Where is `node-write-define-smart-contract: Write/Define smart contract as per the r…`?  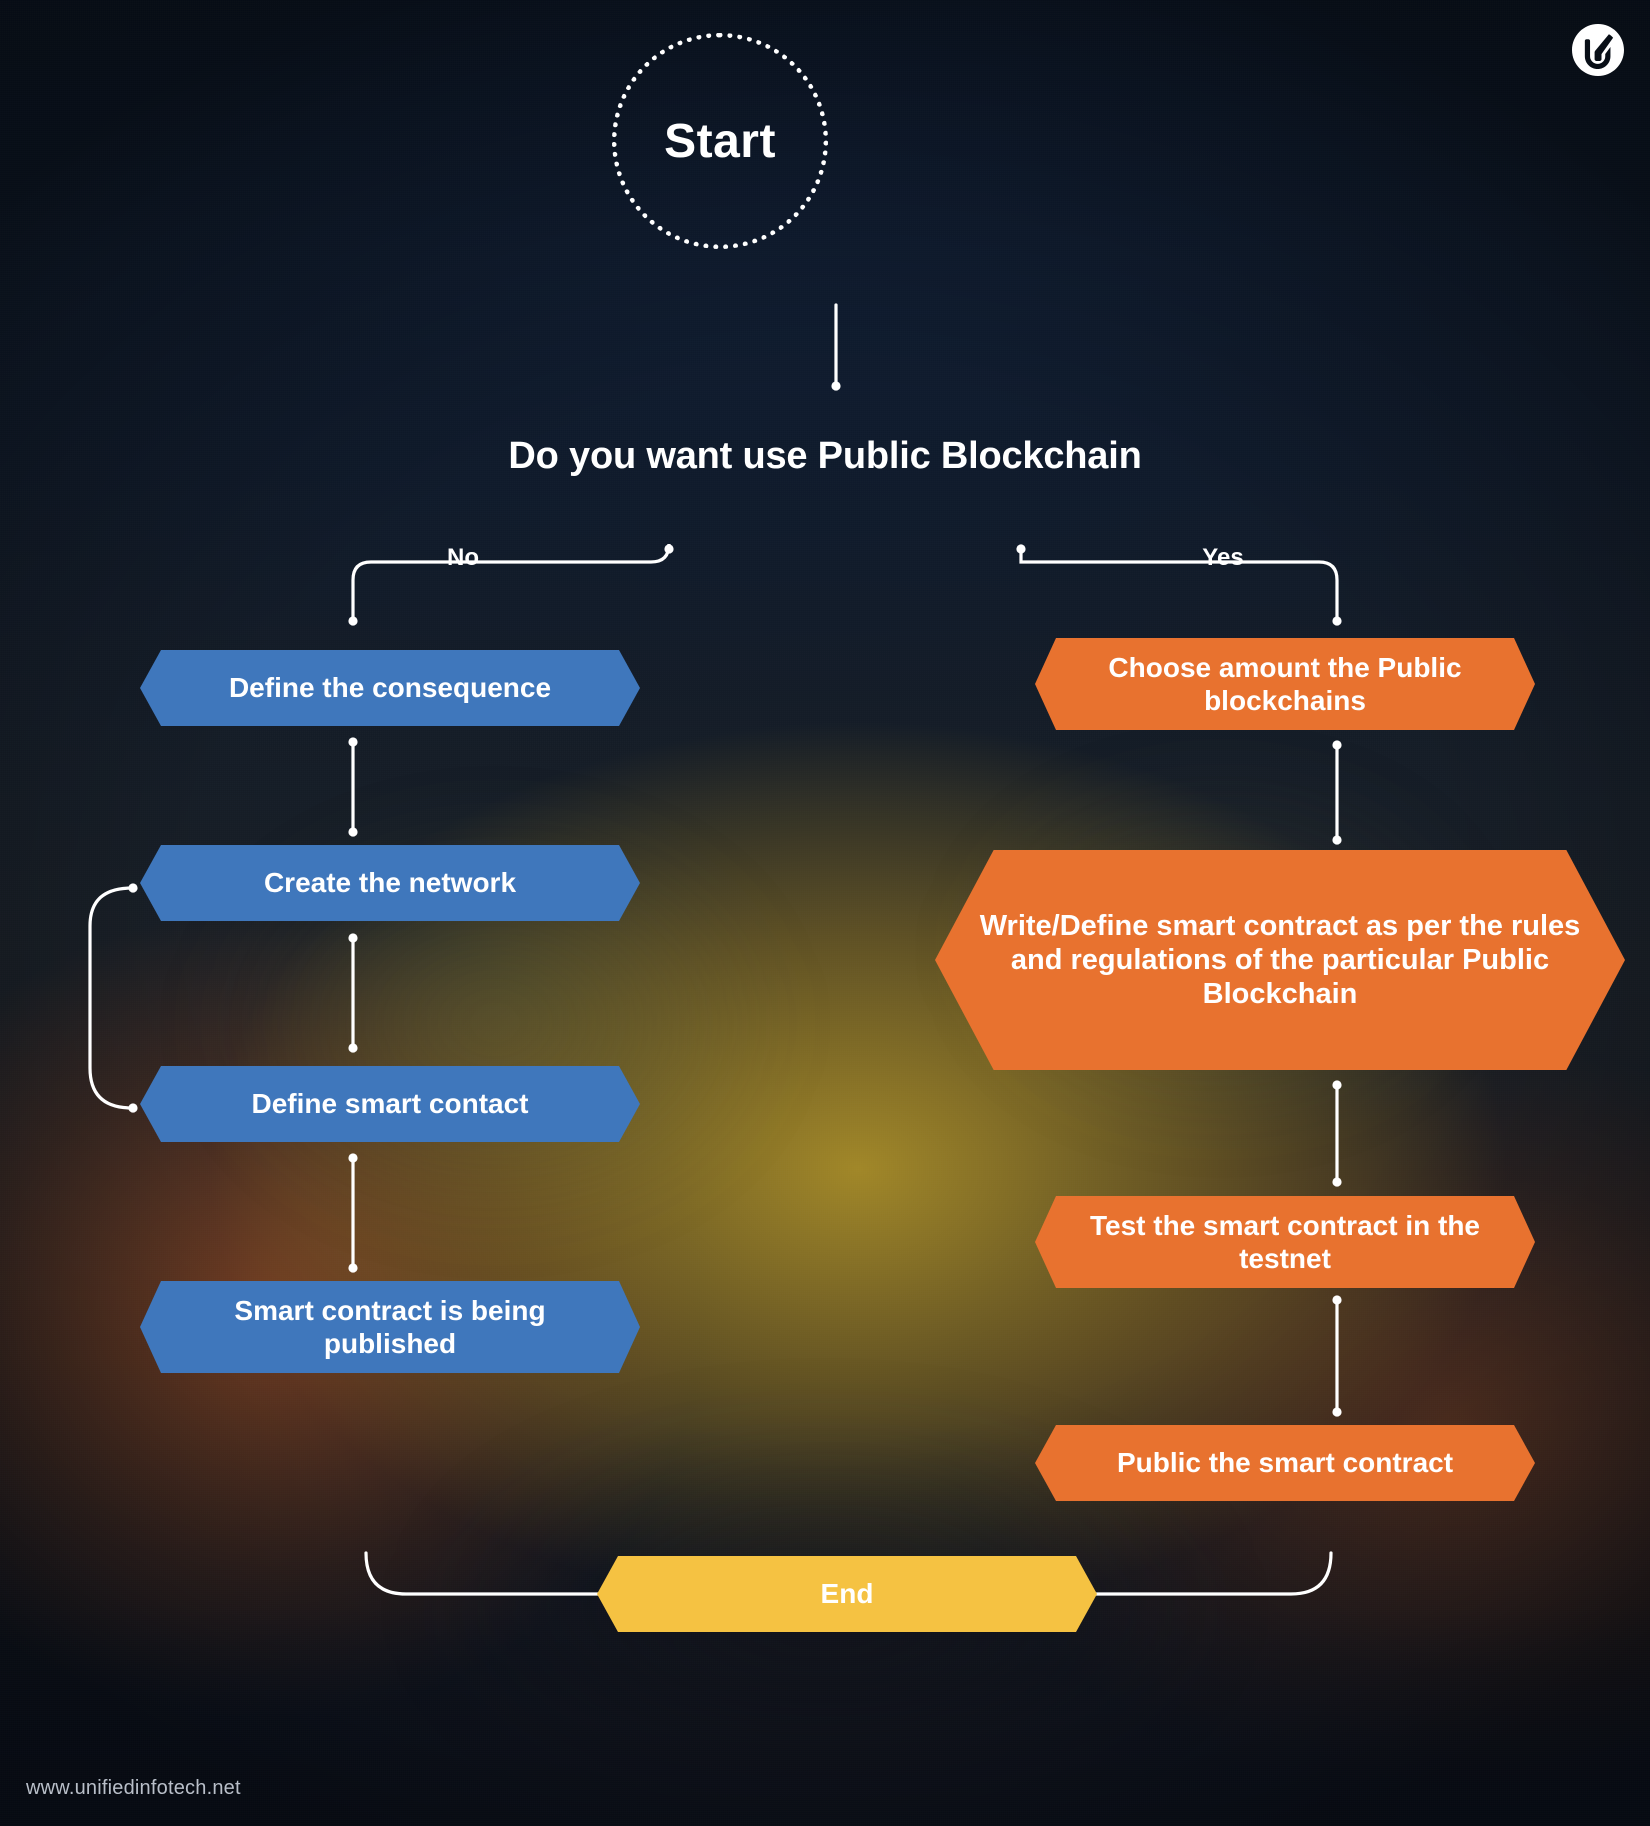
node-write-define-smart-contract: Write/Define smart contract as per the r… is located at coordinates (1280, 960).